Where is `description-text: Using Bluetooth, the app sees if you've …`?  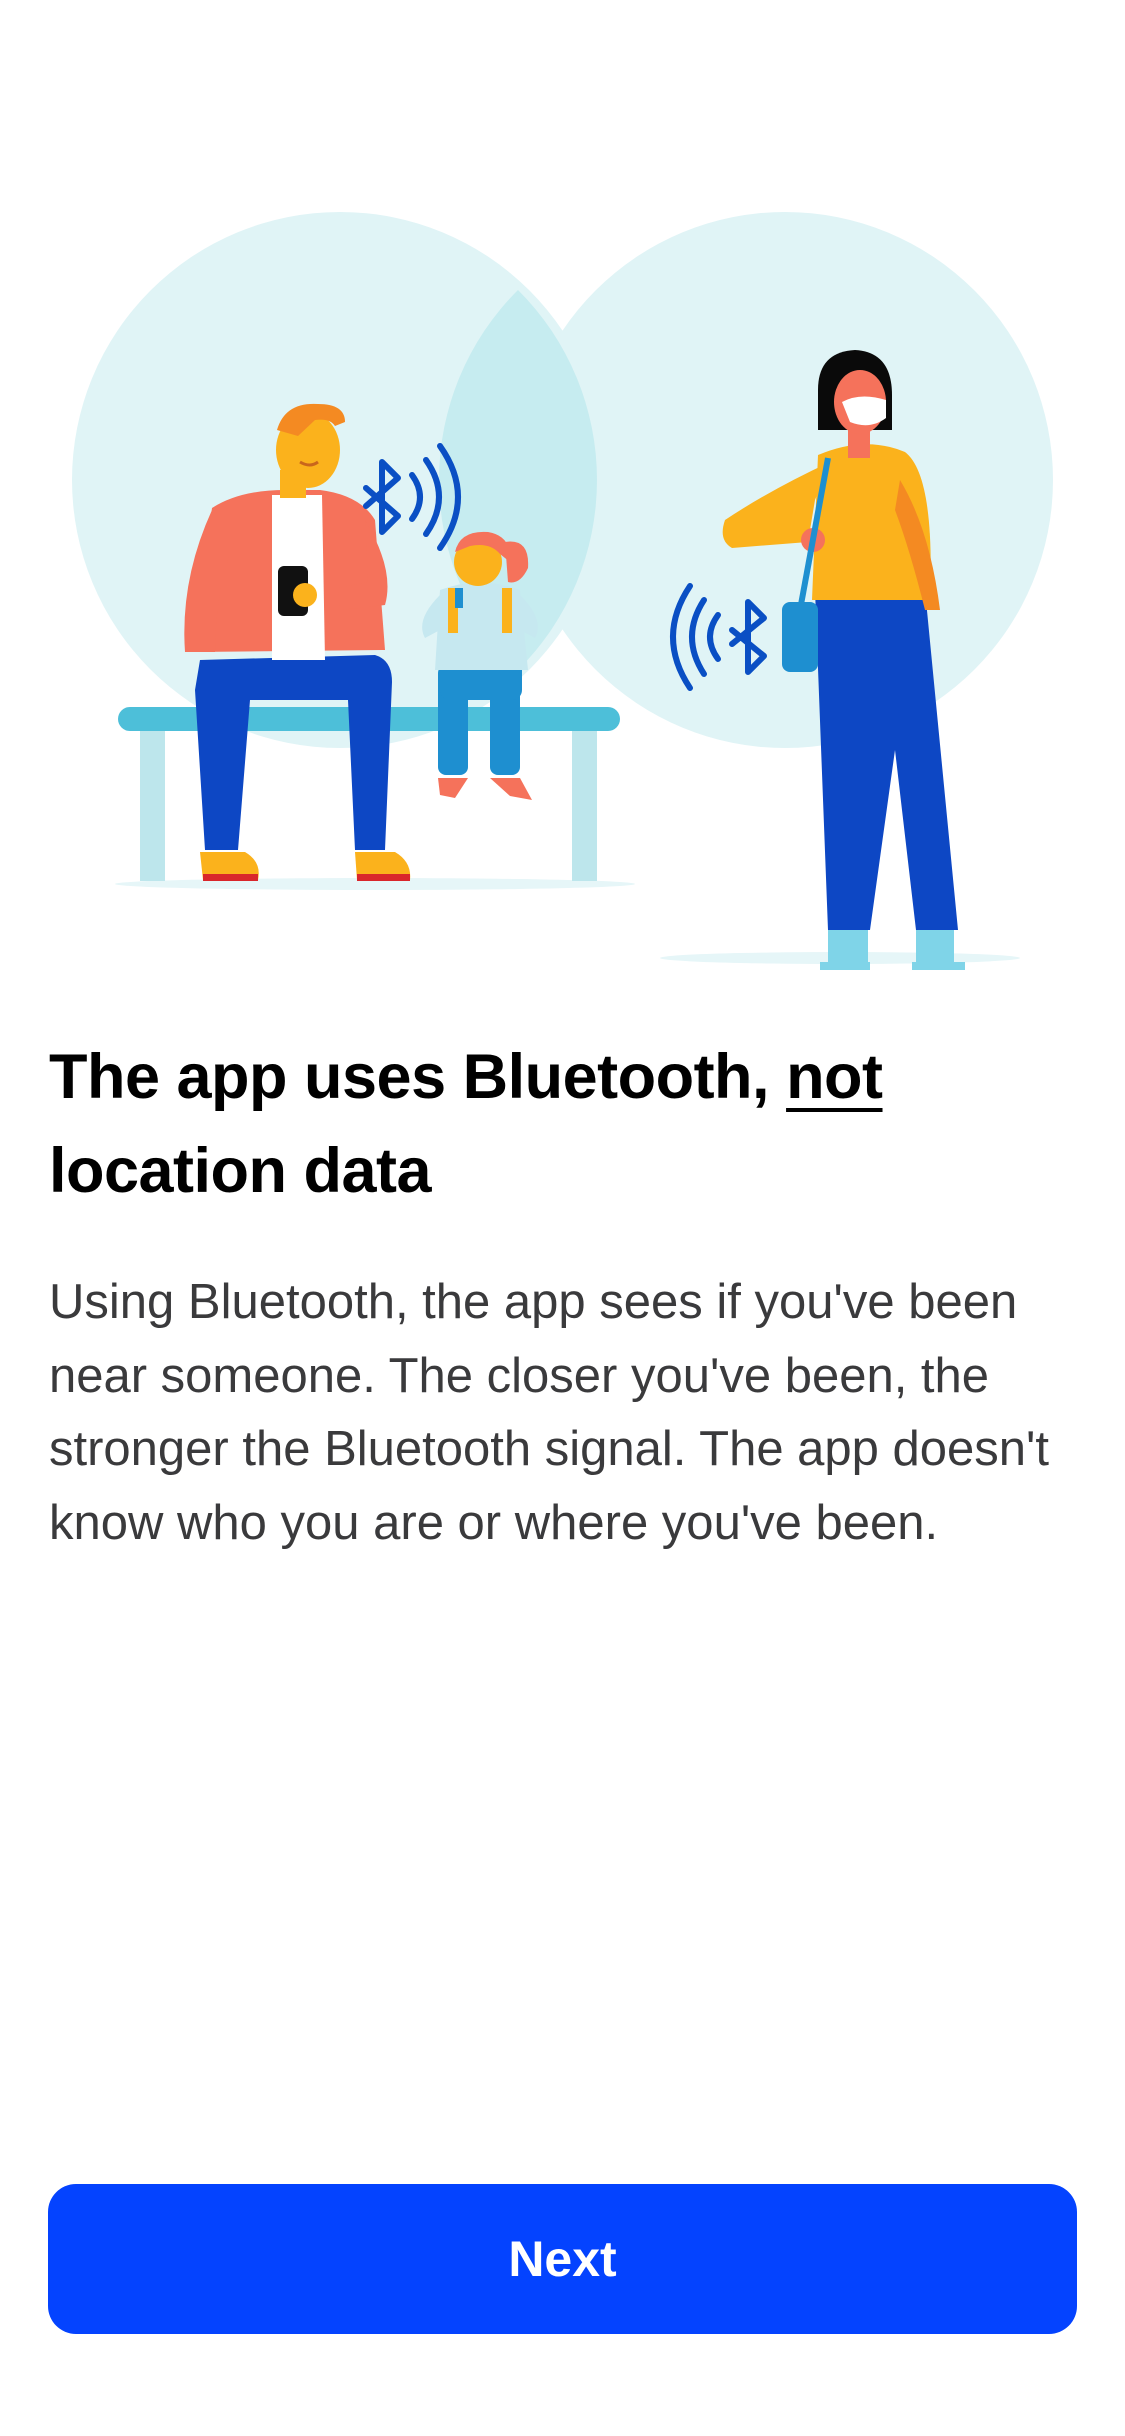 description-text: Using Bluetooth, the app sees if you've … is located at coordinates (549, 1412).